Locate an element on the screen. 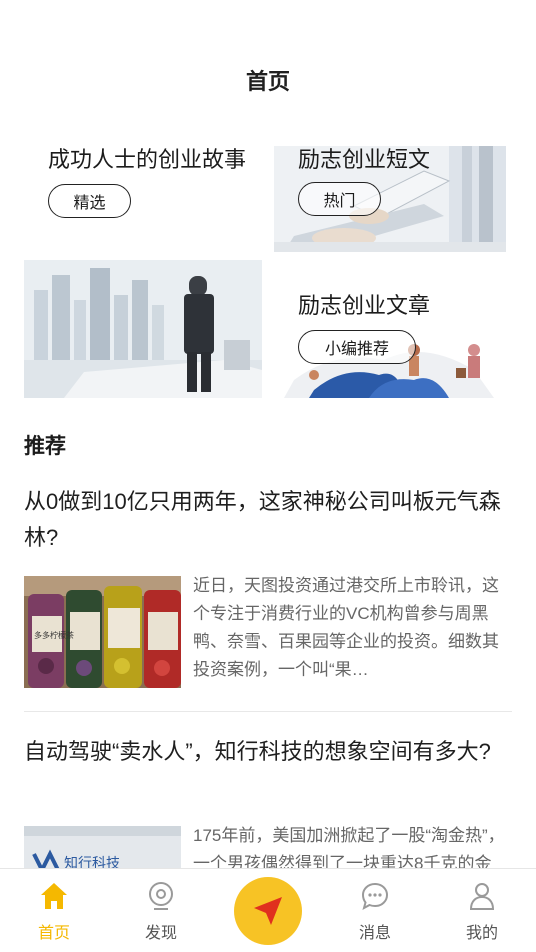 The image size is (536, 952). discover-icon is located at coordinates (161, 896).